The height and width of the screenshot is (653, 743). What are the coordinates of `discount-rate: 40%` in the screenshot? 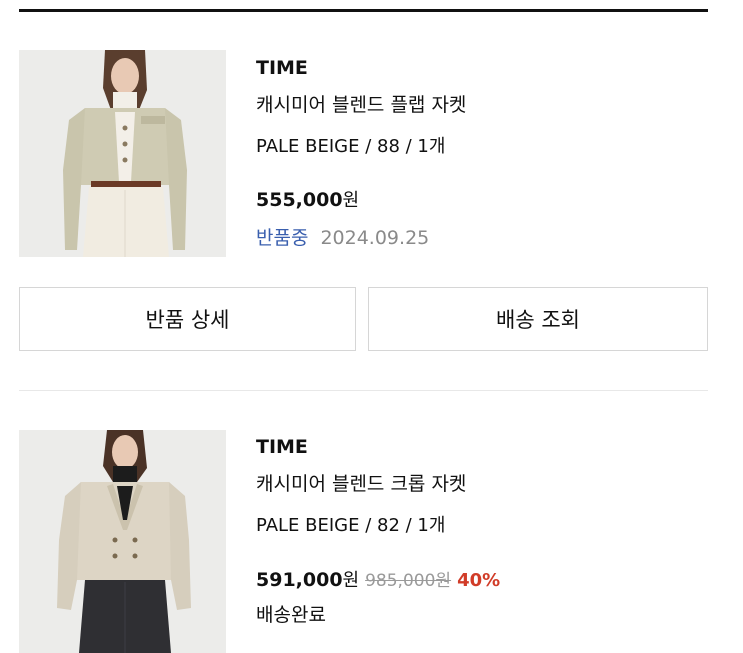 It's located at (479, 580).